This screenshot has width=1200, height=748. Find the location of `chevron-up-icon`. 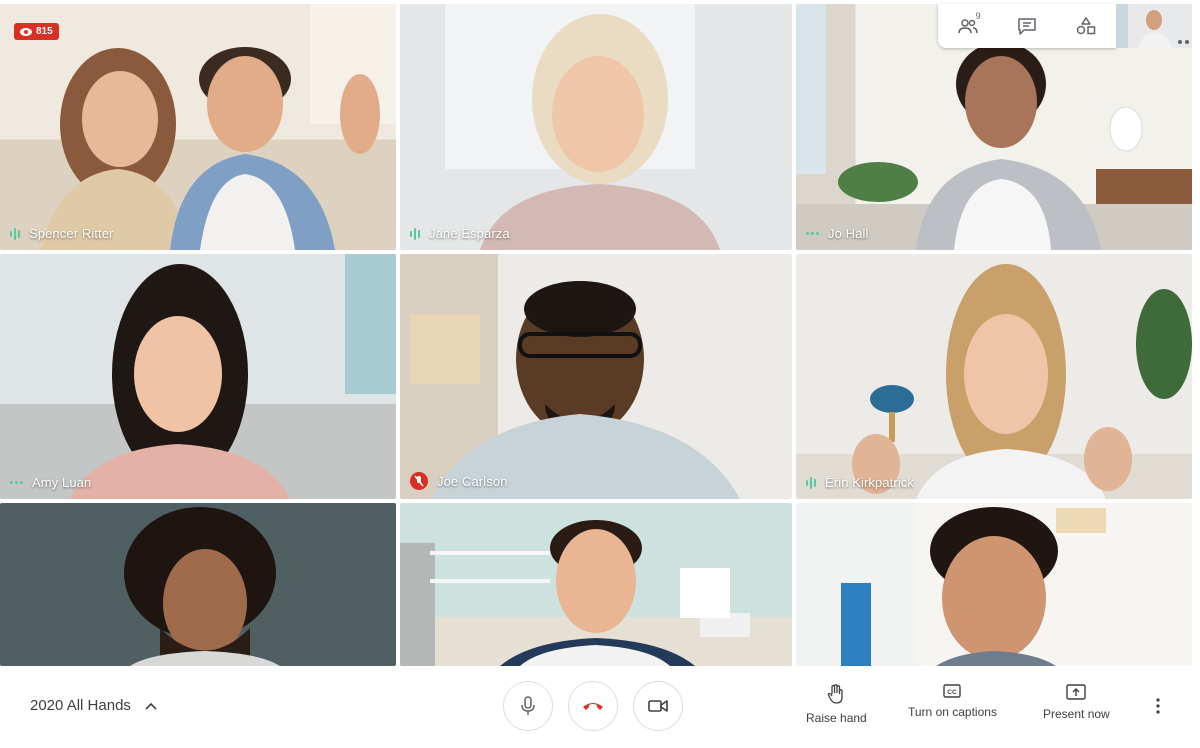

chevron-up-icon is located at coordinates (151, 706).